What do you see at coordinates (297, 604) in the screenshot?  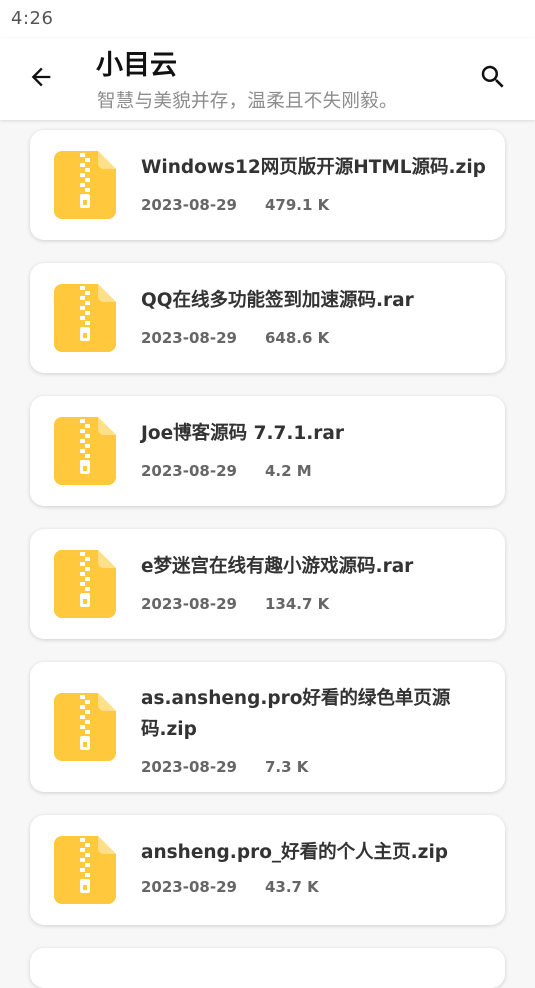 I see `file-size: 134.7 K` at bounding box center [297, 604].